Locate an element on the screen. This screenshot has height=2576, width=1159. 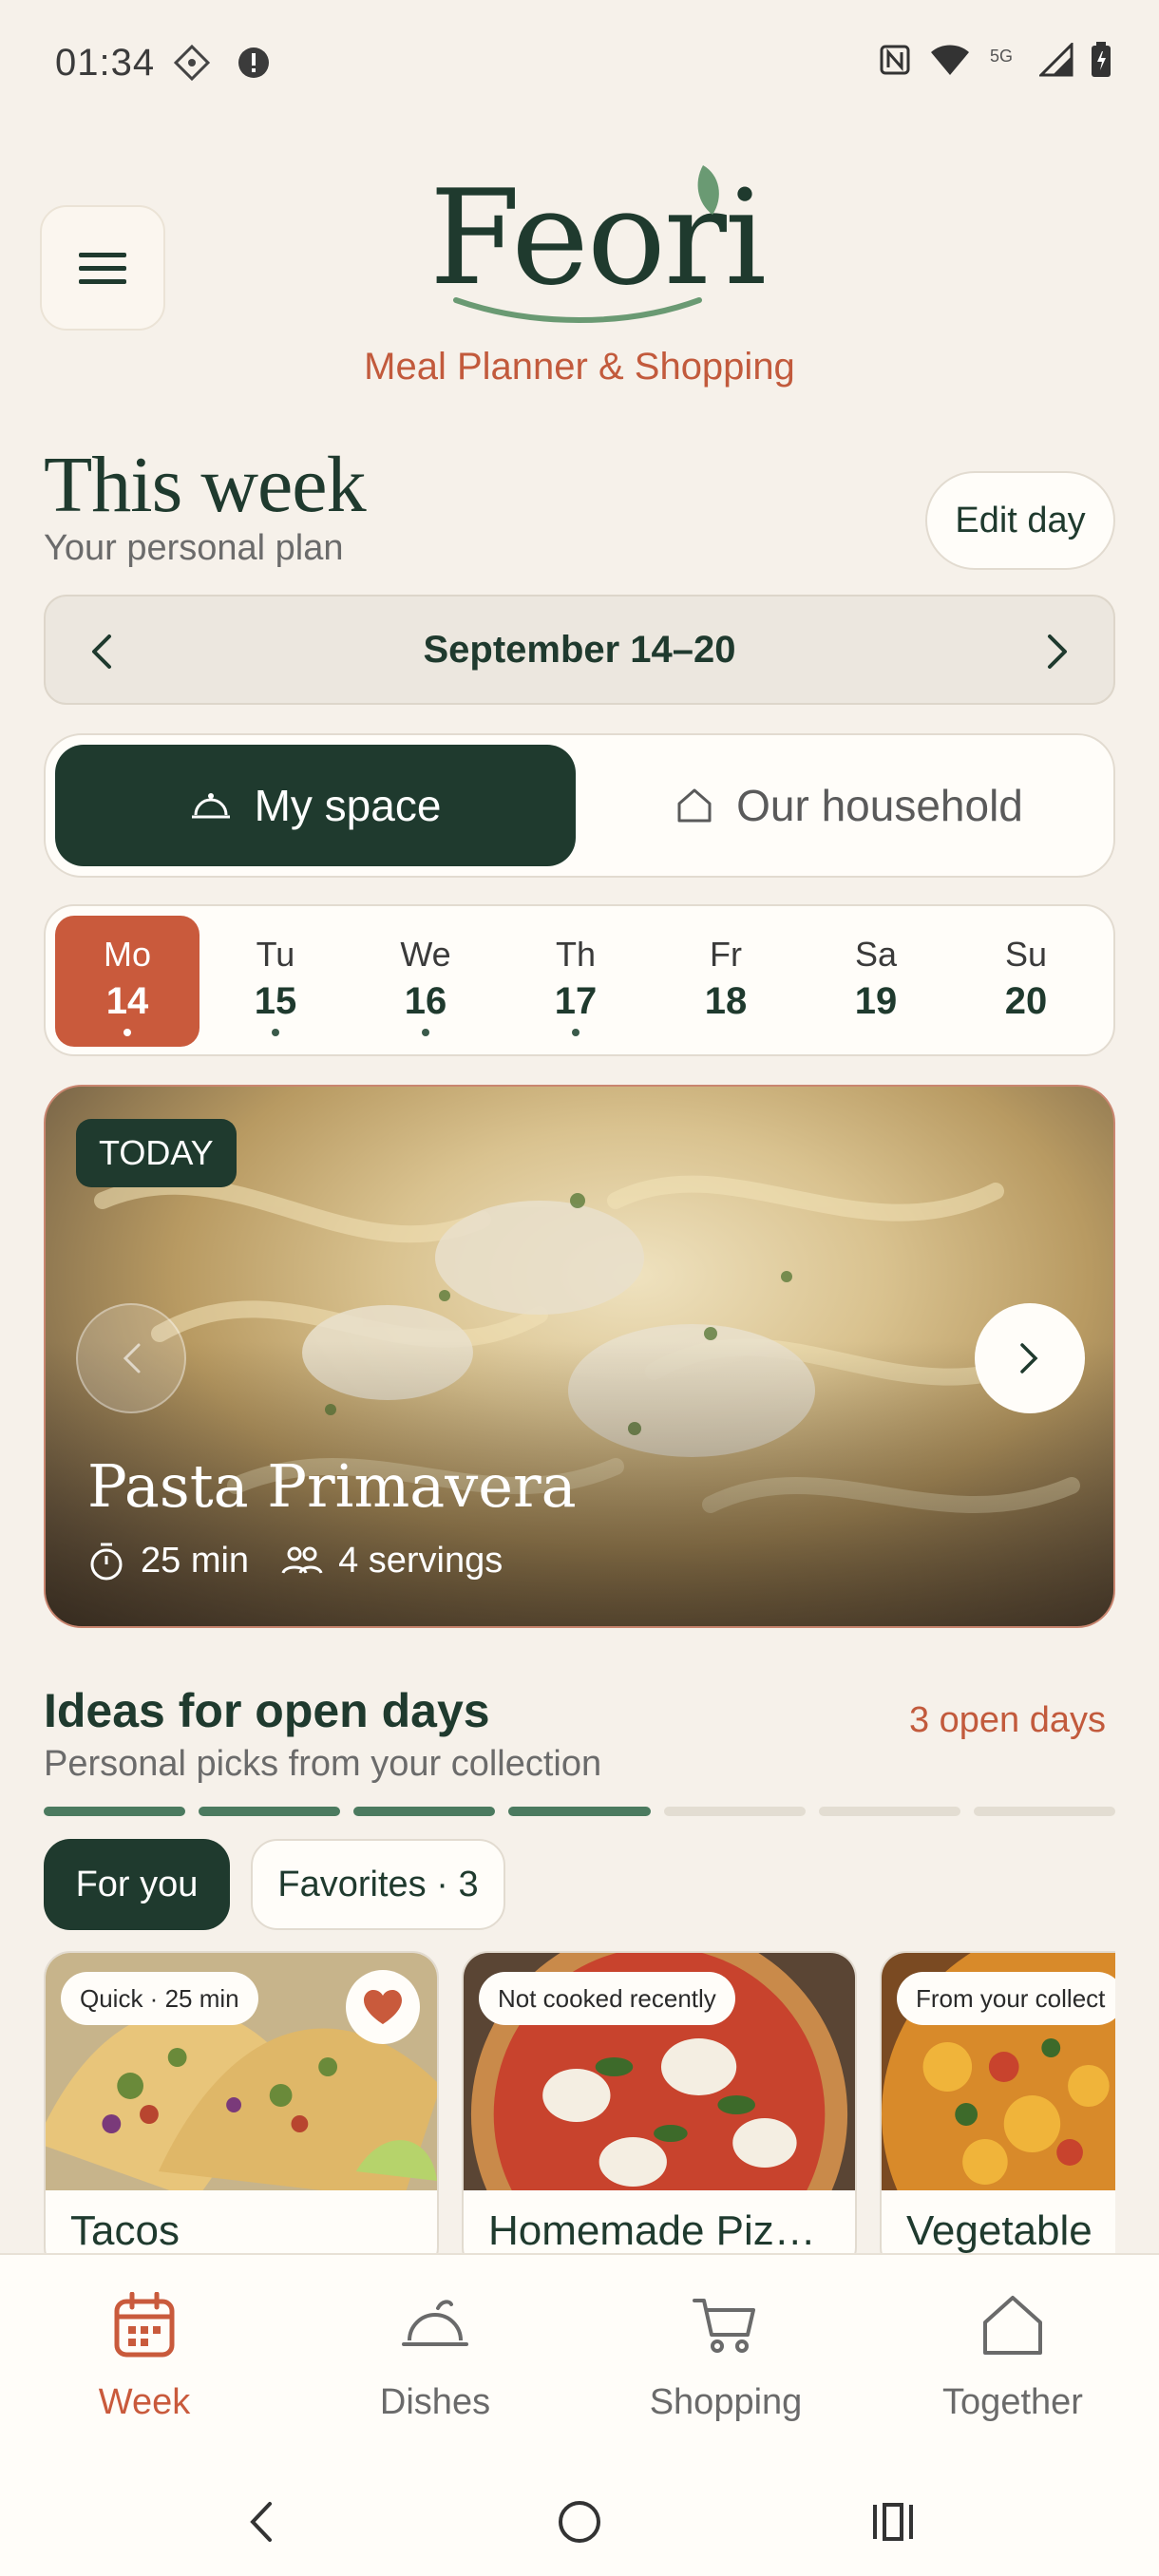
nav-dishes: Dishes is located at coordinates (435, 2355).